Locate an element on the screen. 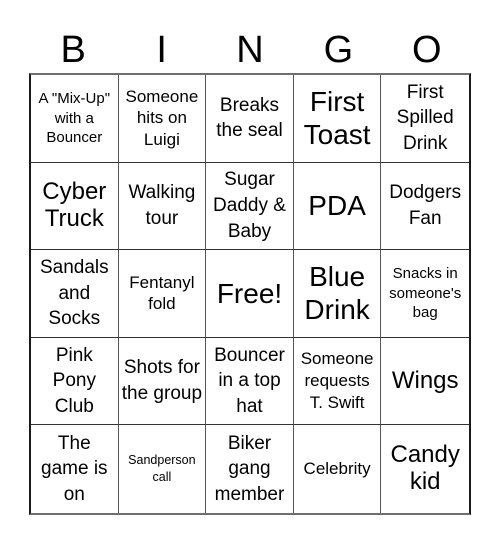 Image resolution: width=500 pixels, height=544 pixels. cell-label: Shots for the group is located at coordinates (162, 381).